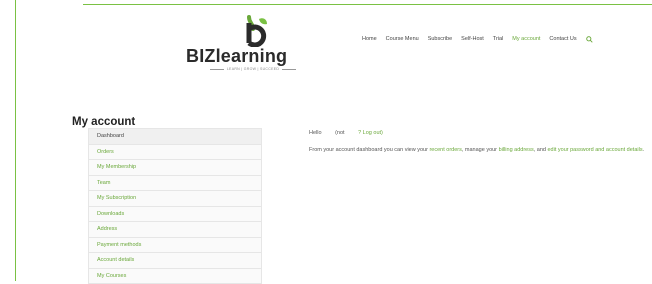 This screenshot has height=284, width=652. What do you see at coordinates (175, 168) in the screenshot?
I see `account-nav-my-membership: My Membership` at bounding box center [175, 168].